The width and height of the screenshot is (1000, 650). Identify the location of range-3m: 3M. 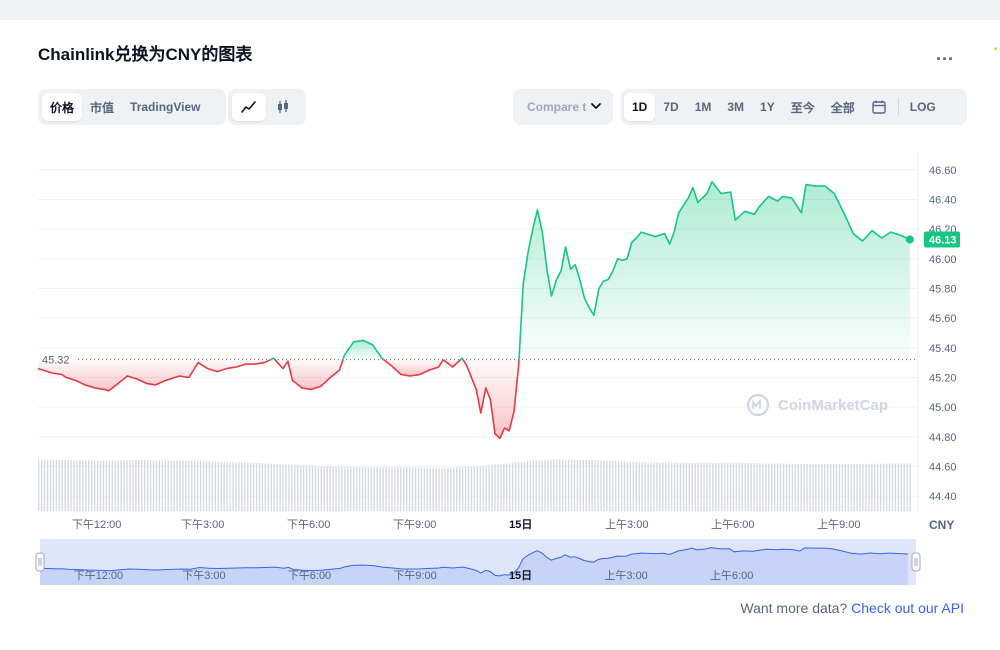
(735, 107).